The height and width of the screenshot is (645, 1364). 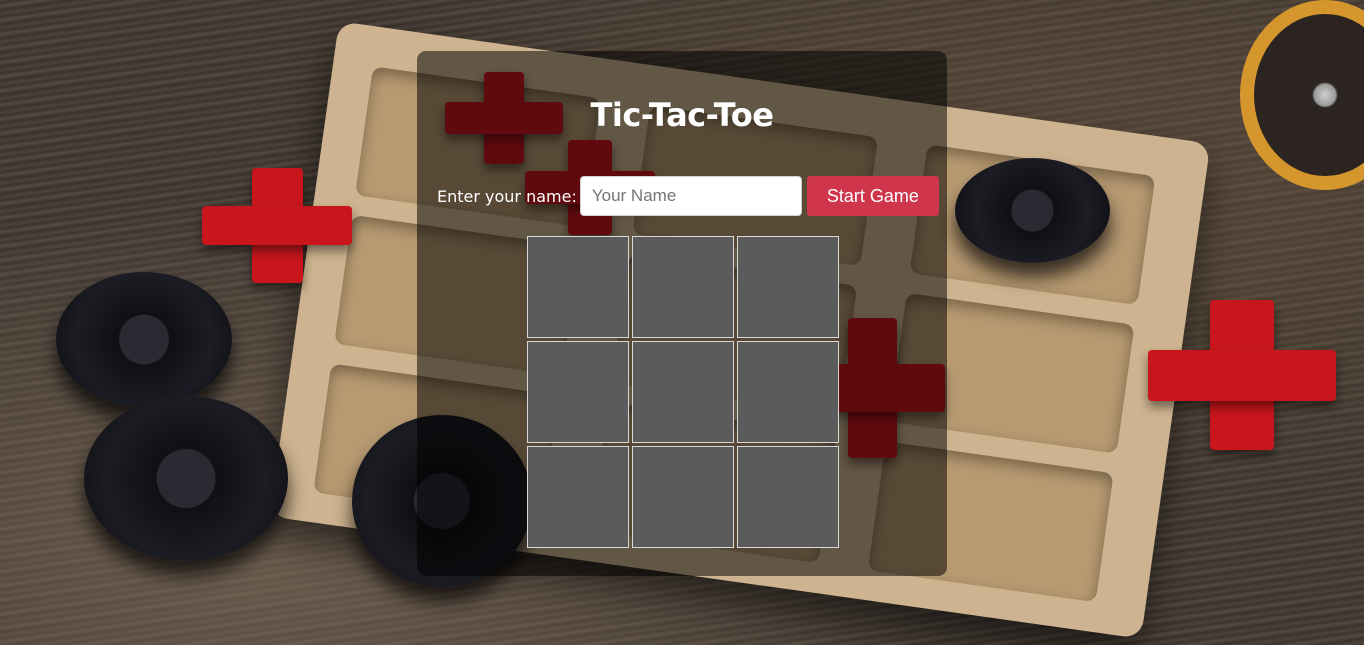 I want to click on player-name-form: Enter your name: Start Game, so click(x=688, y=196).